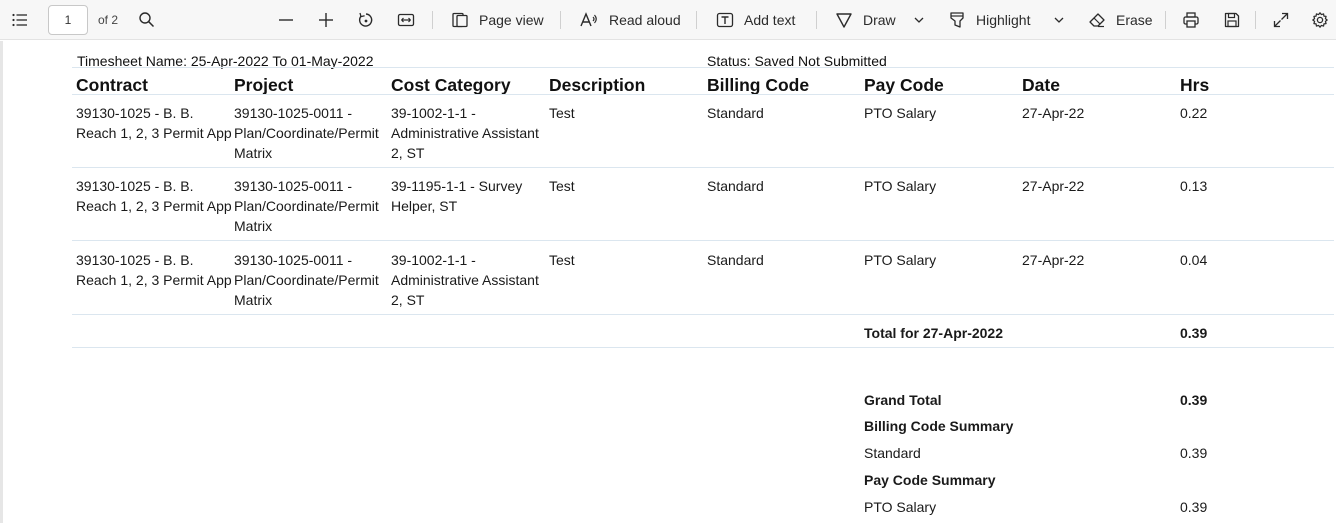 The image size is (1336, 523). What do you see at coordinates (1194, 186) in the screenshot?
I see `hrs-cell: 0.13` at bounding box center [1194, 186].